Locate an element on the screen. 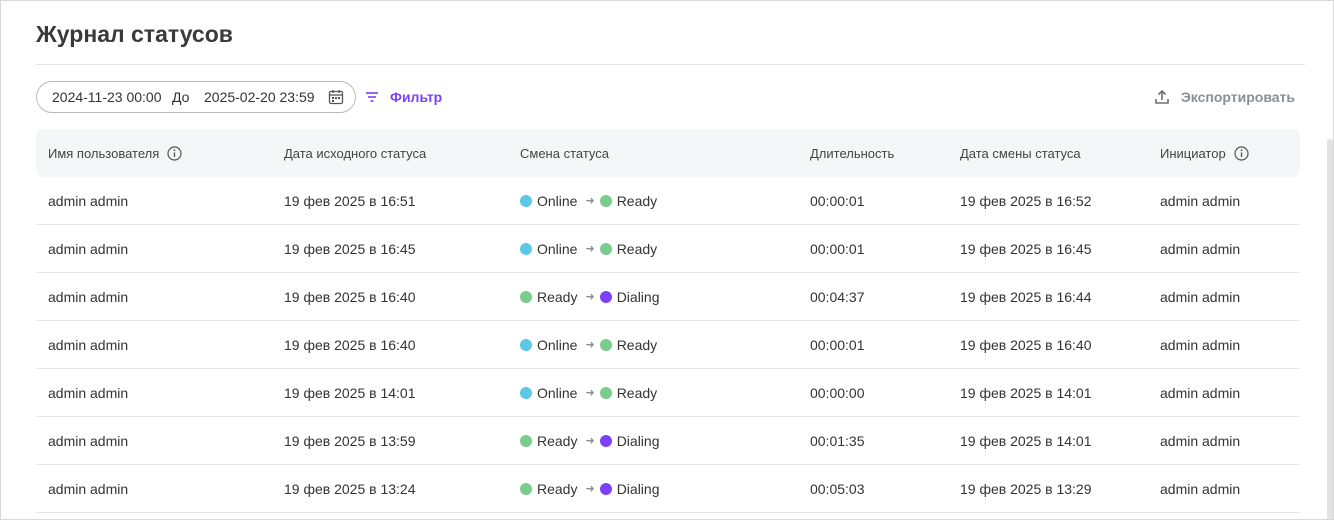 The width and height of the screenshot is (1334, 520). cell-start-date: 19 фев 2025 в 16:51 is located at coordinates (350, 200).